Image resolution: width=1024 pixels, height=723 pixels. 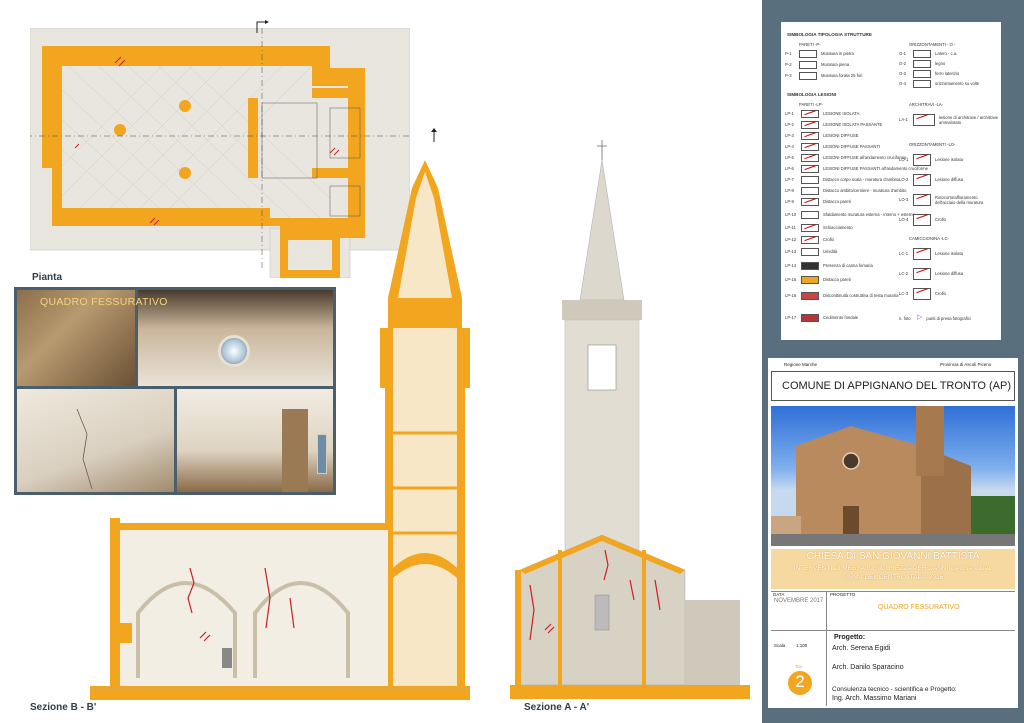 I want to click on vault-symbol, so click(x=922, y=84).